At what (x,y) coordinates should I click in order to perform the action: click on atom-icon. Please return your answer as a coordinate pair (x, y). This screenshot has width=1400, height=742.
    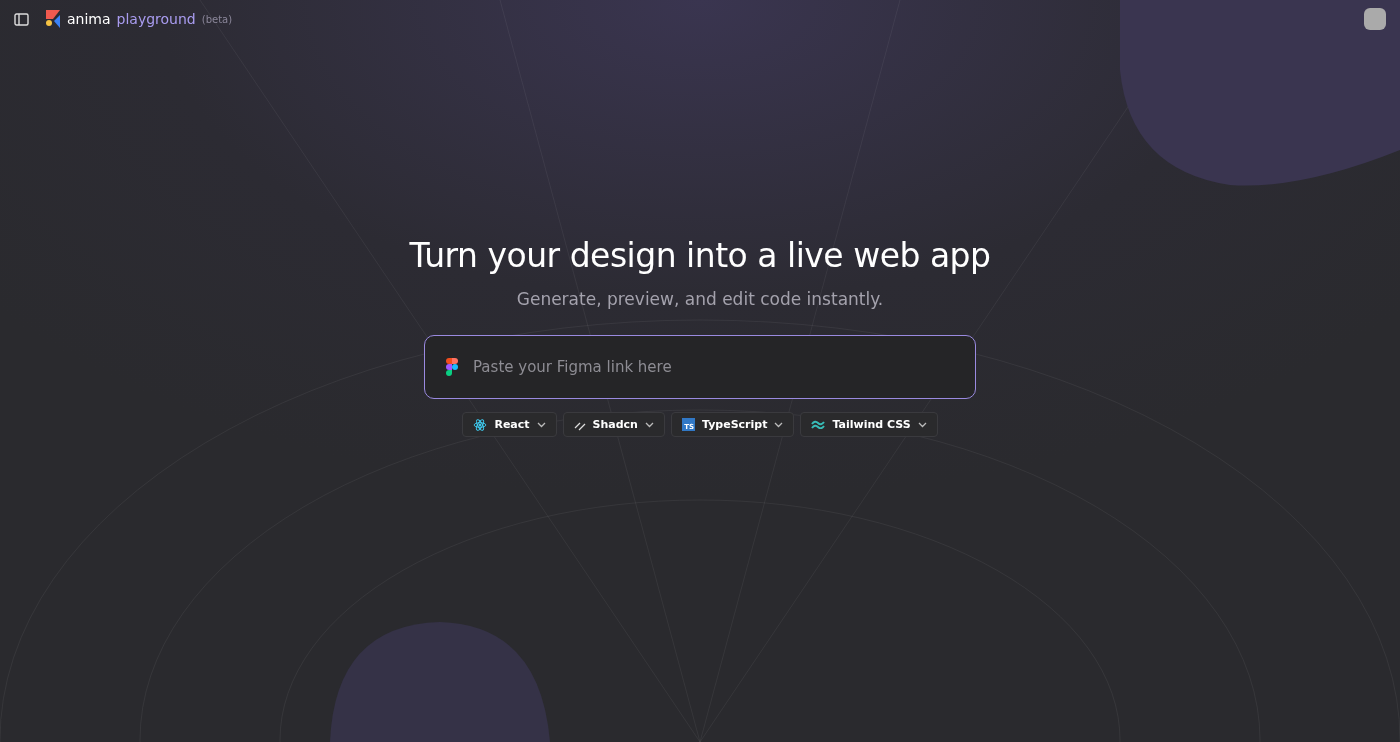
    Looking at the image, I should click on (480, 424).